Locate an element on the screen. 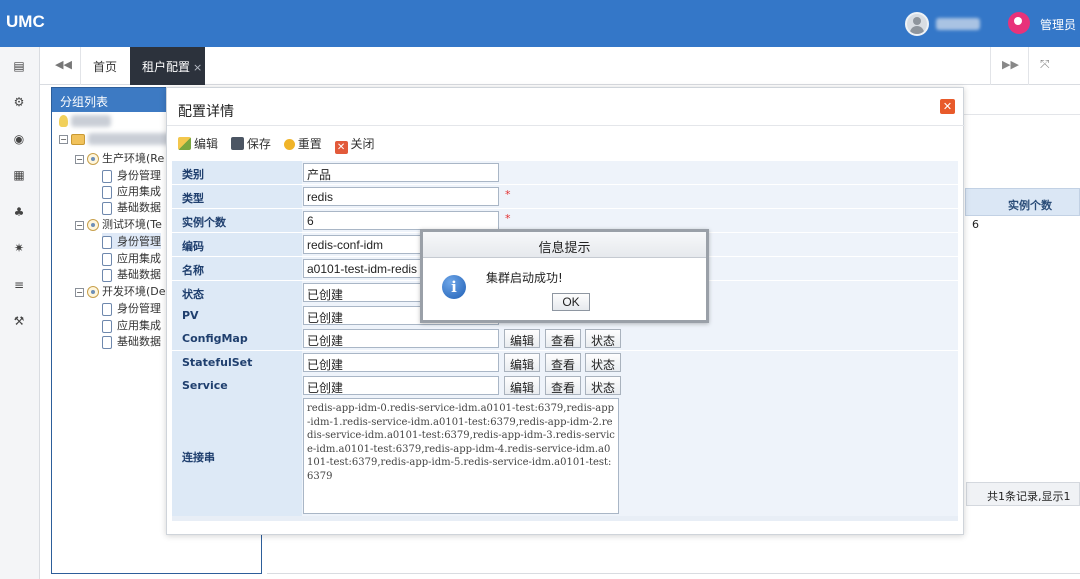  fullscreen-icon: ⤧ is located at coordinates (1045, 64).